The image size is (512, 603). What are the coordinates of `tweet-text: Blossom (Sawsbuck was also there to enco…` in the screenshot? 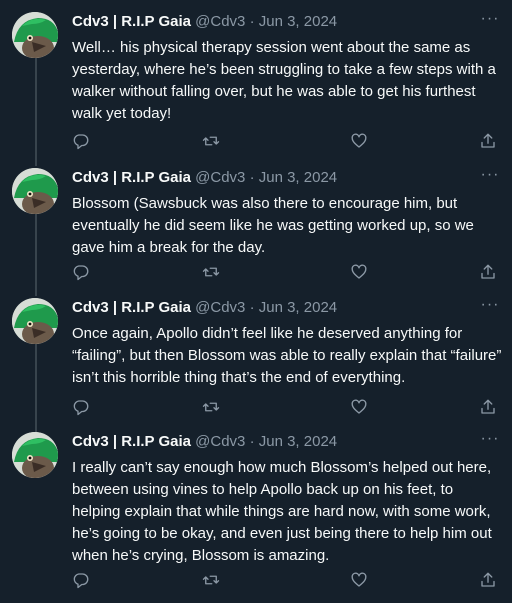 It's located at (273, 225).